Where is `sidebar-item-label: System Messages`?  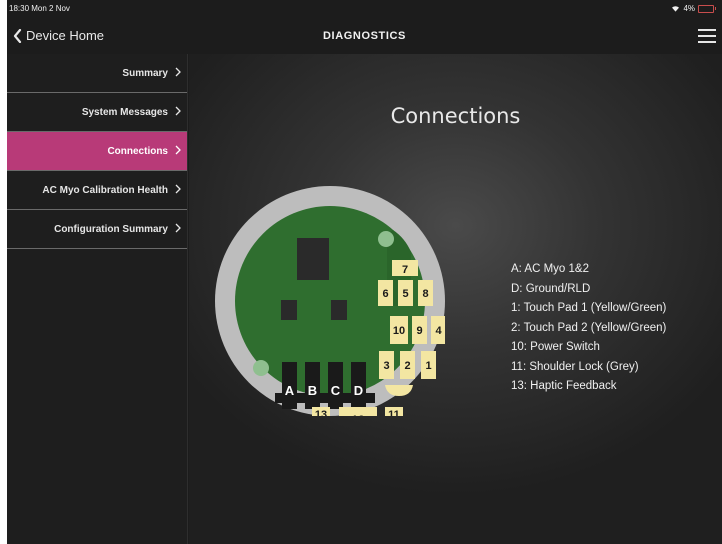 sidebar-item-label: System Messages is located at coordinates (124, 112).